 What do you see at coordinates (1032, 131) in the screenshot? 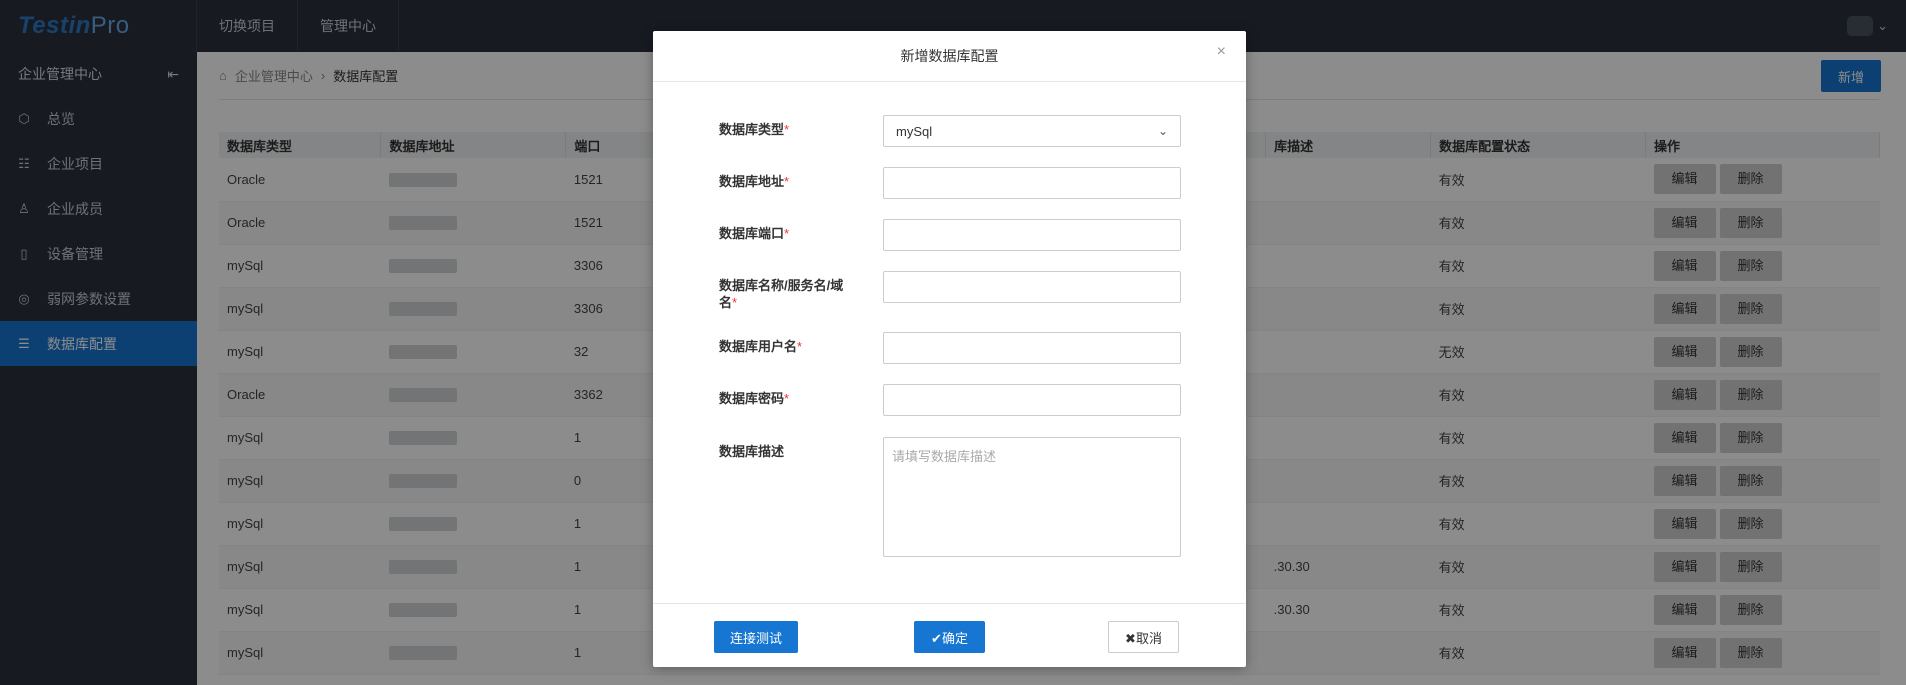
I see `db-type-select: mySql ⌄` at bounding box center [1032, 131].